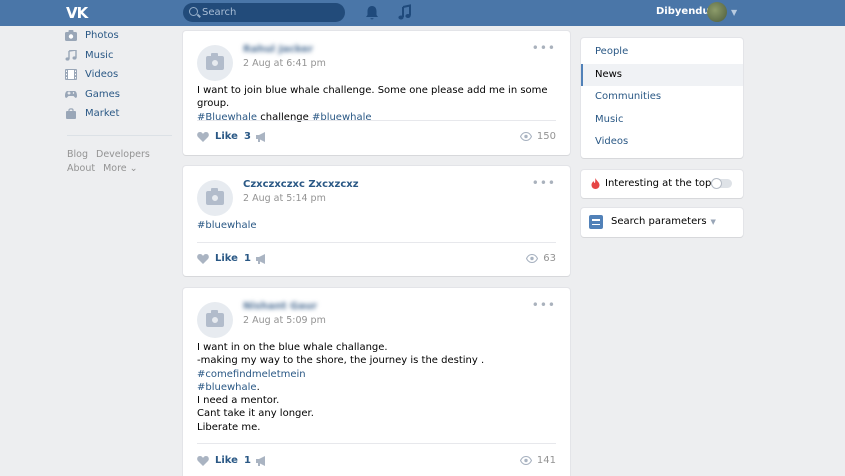 Image resolution: width=845 pixels, height=476 pixels. Describe the element at coordinates (549, 258) in the screenshot. I see `views-count: 63` at that location.